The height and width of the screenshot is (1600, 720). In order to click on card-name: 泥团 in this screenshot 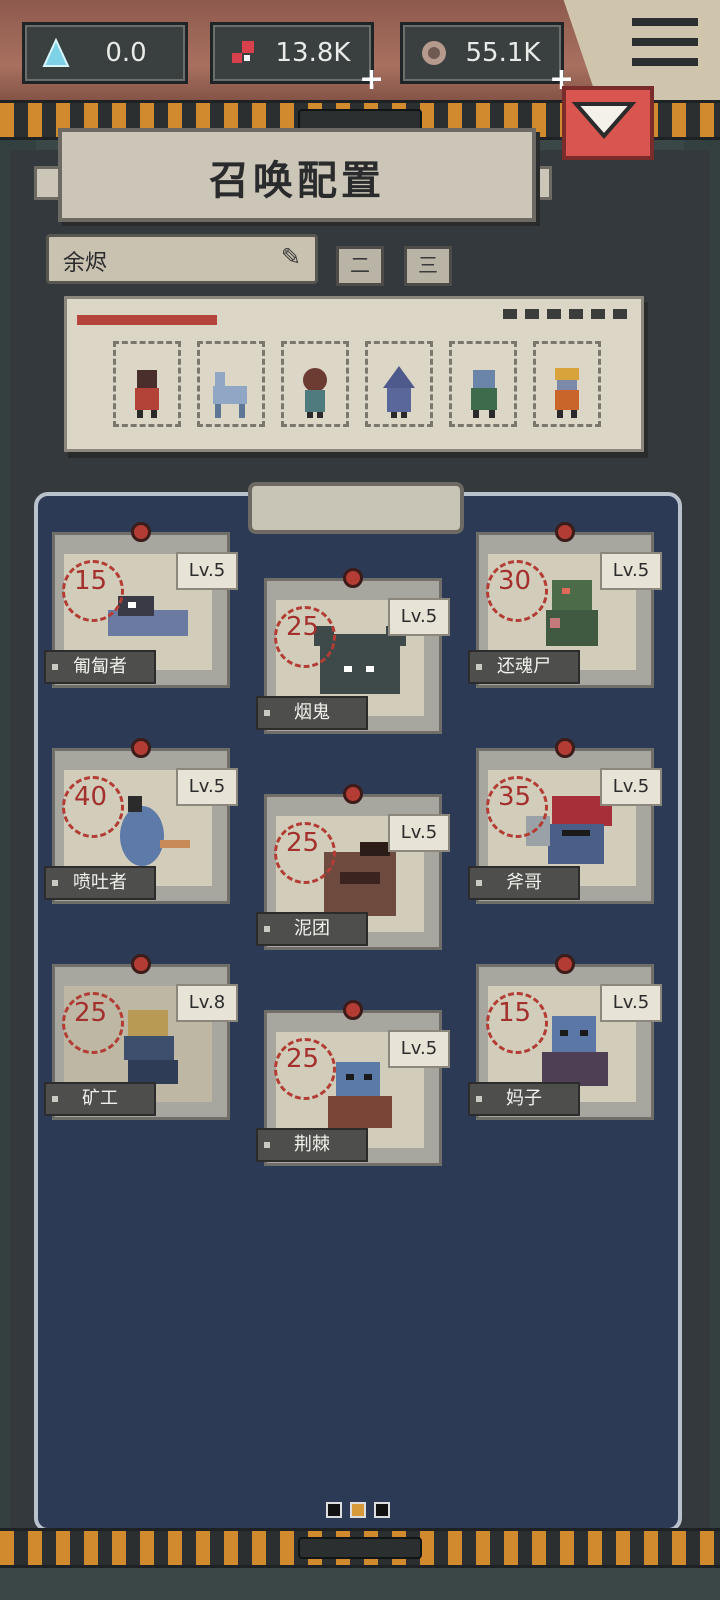, I will do `click(312, 929)`.